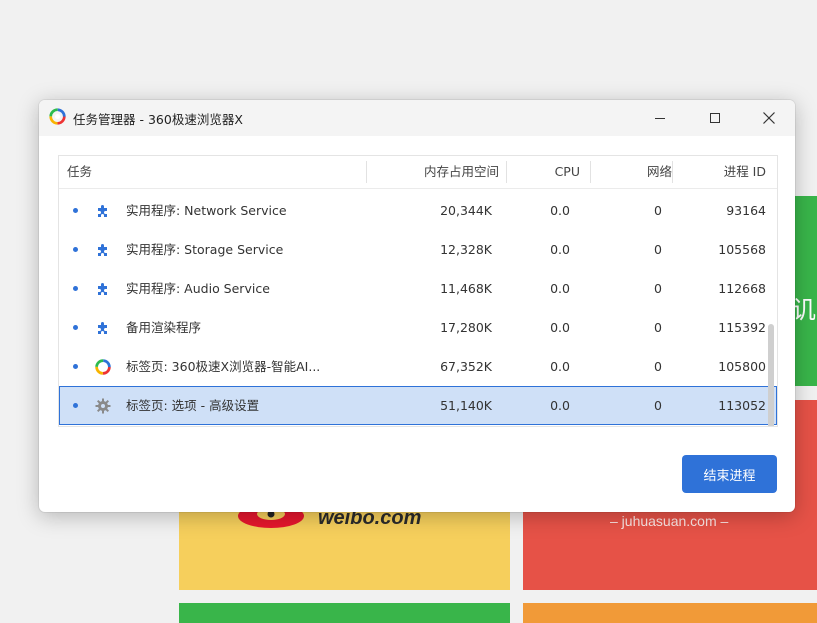 The image size is (817, 623). I want to click on row-task-name: 实用程序: Network Service, so click(206, 210).